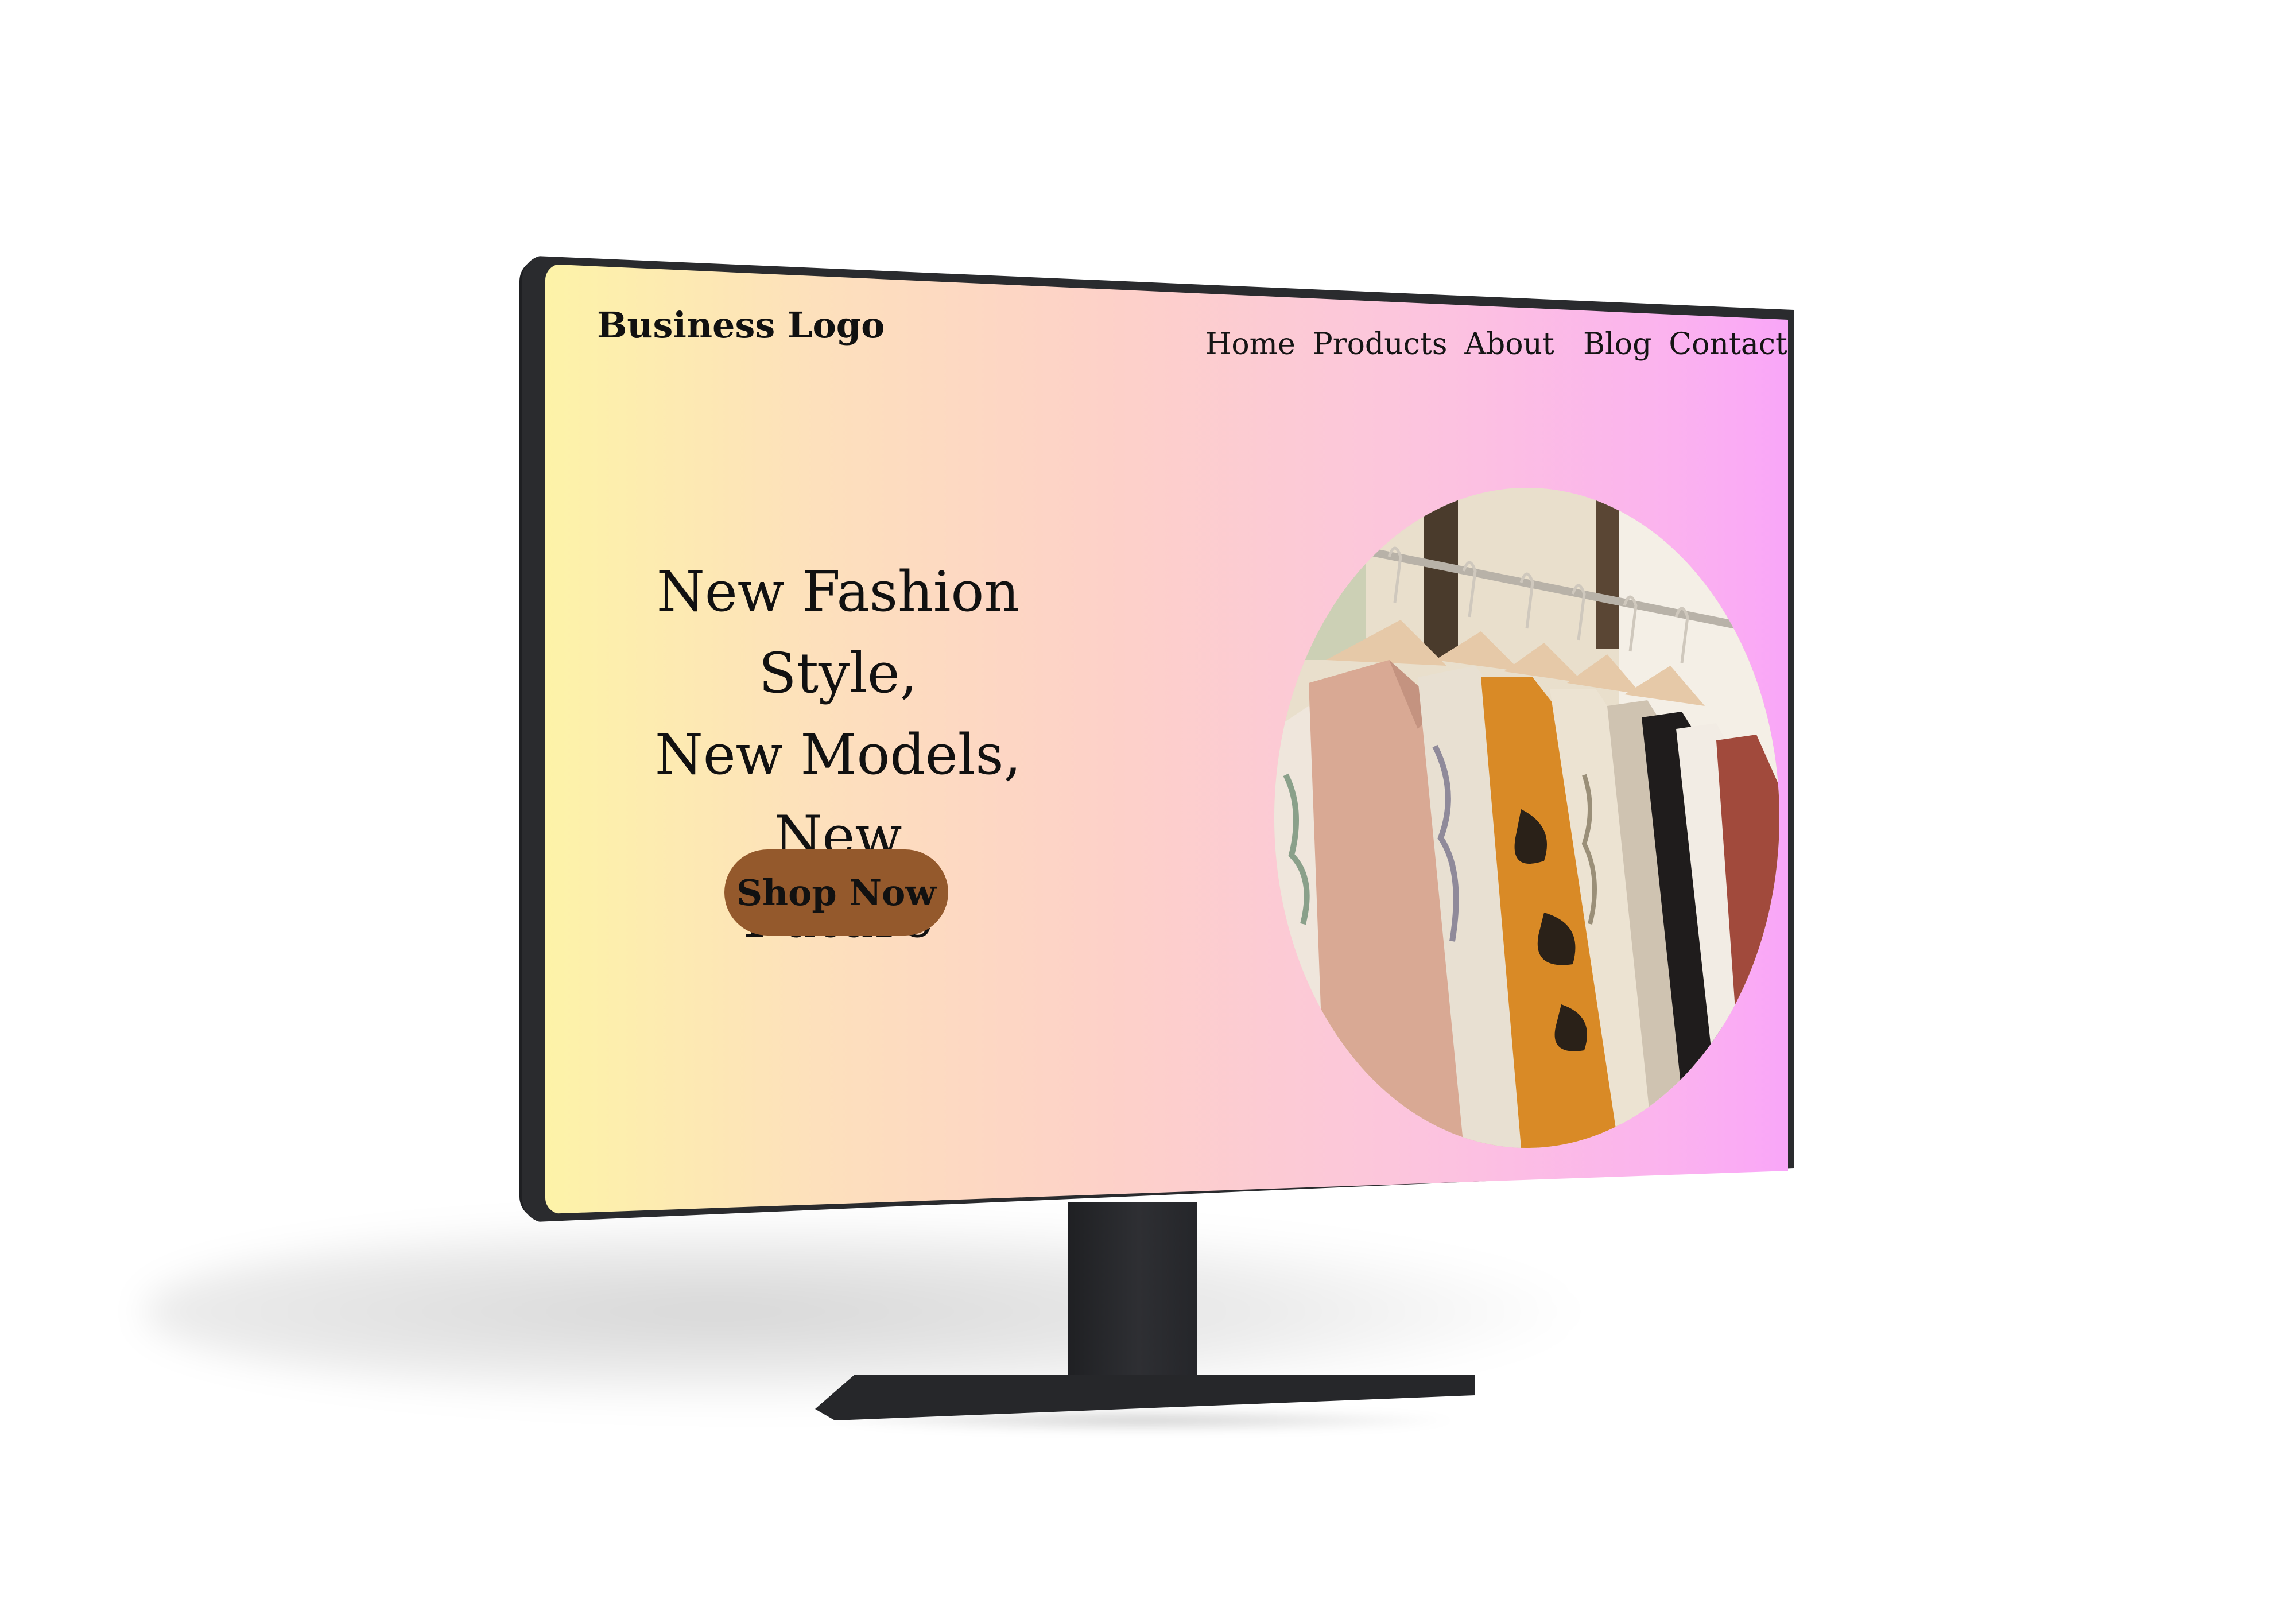 Image resolution: width=2296 pixels, height=1607 pixels. I want to click on clothing-rack-illustration, so click(1526, 818).